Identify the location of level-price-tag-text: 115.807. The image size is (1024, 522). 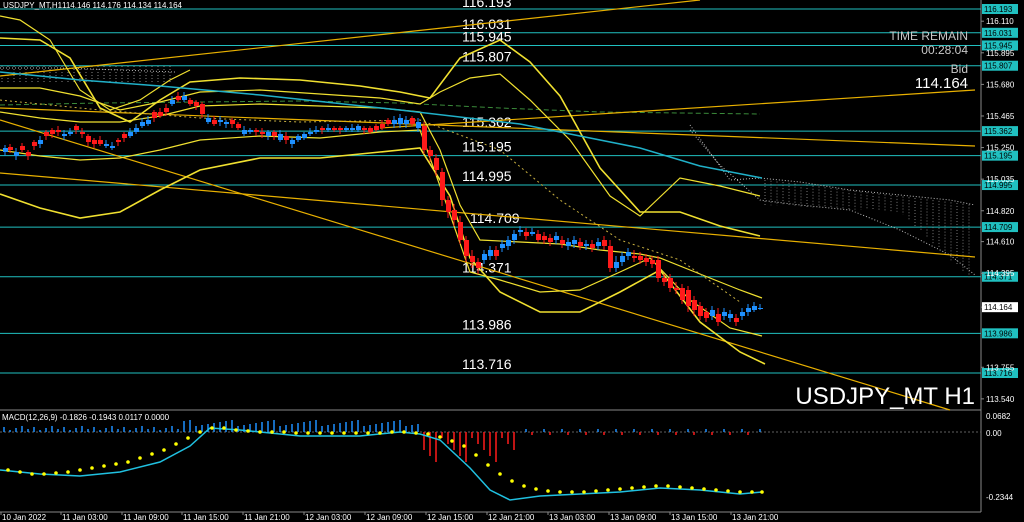
(998, 66).